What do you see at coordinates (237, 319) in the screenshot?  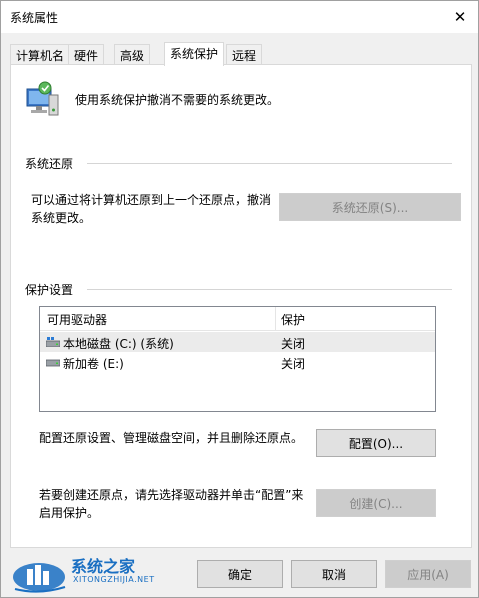 I see `drive-list-header: 可用驱动器 保护` at bounding box center [237, 319].